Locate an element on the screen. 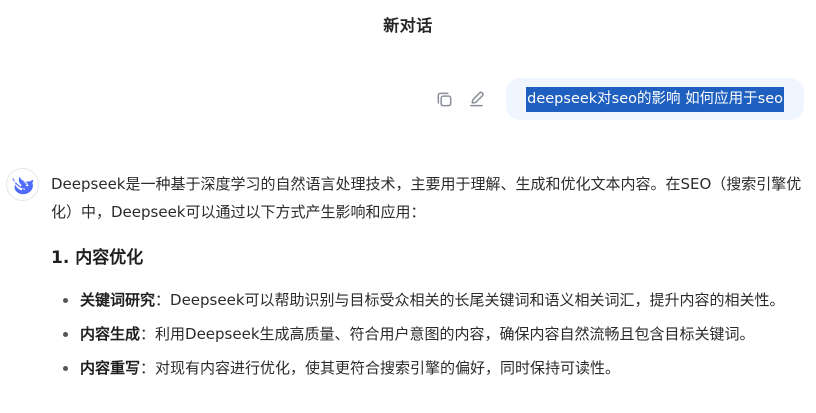  user-message-text: deepseek对seo的影响 如何应用于seo is located at coordinates (655, 99).